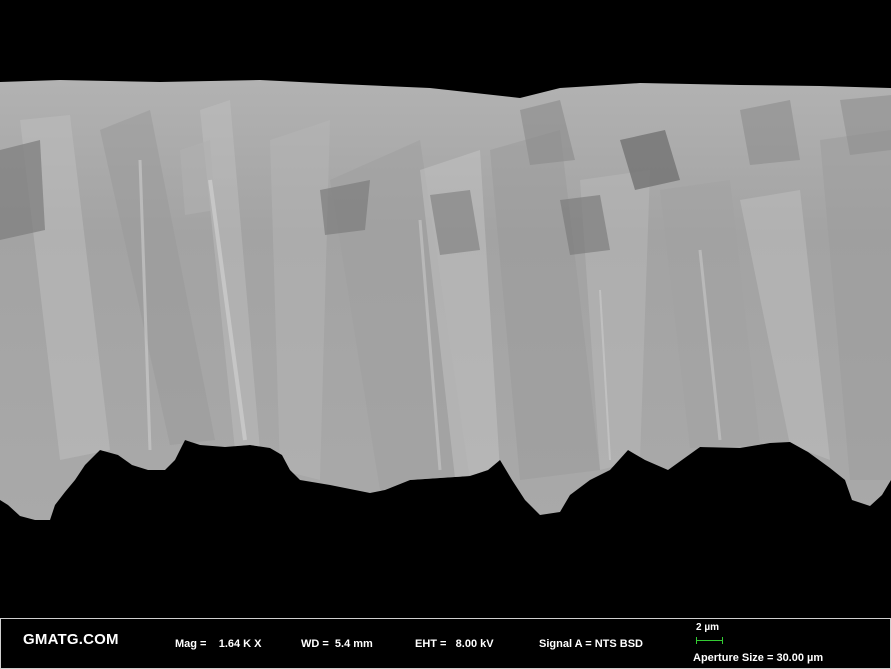 Image resolution: width=891 pixels, height=669 pixels. What do you see at coordinates (709, 640) in the screenshot?
I see `scale-bar-icon` at bounding box center [709, 640].